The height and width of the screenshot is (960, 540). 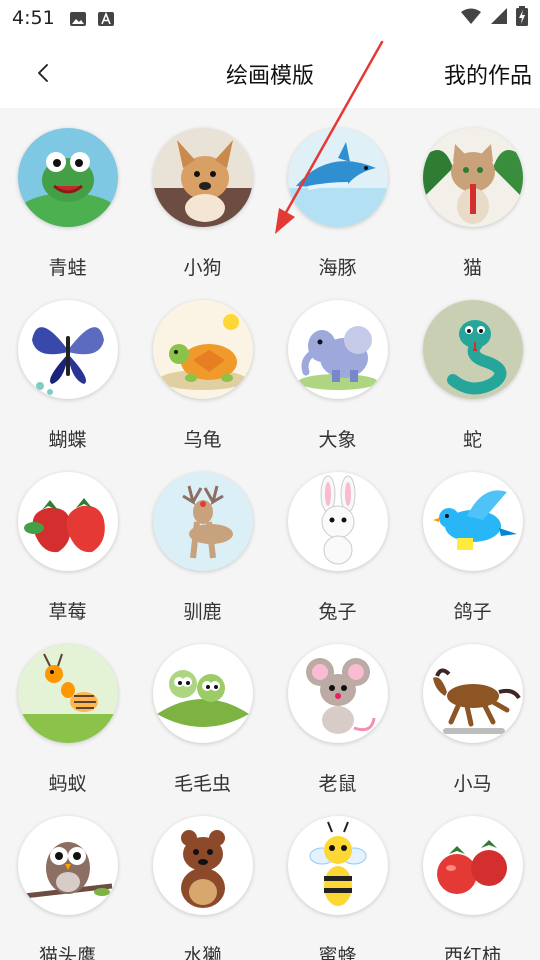 What do you see at coordinates (337, 268) in the screenshot?
I see `template-label: 海豚` at bounding box center [337, 268].